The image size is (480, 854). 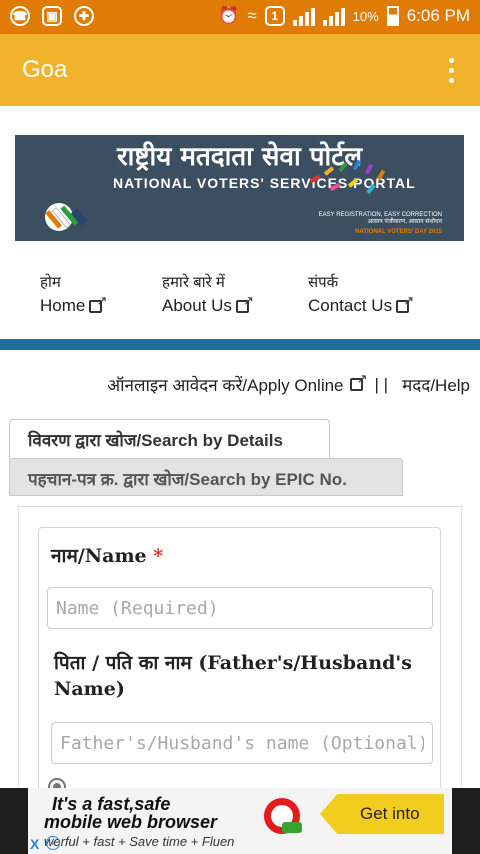 I want to click on notification-icons: ☎ ▣ ✚, so click(x=52, y=16).